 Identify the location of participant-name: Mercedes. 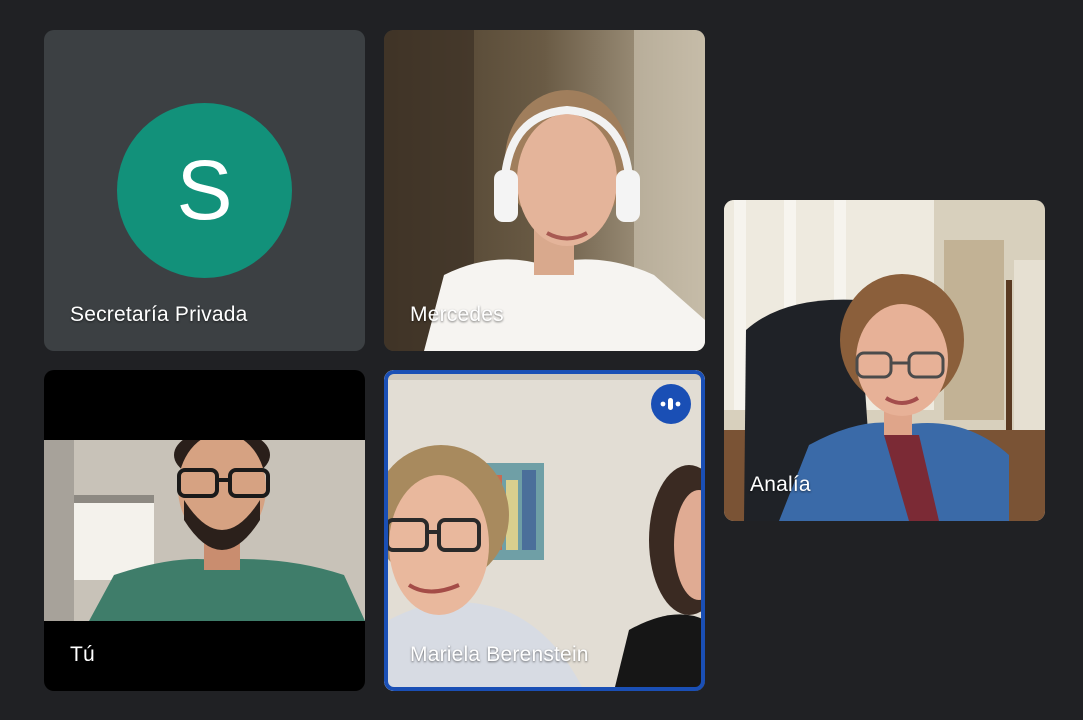
(457, 314).